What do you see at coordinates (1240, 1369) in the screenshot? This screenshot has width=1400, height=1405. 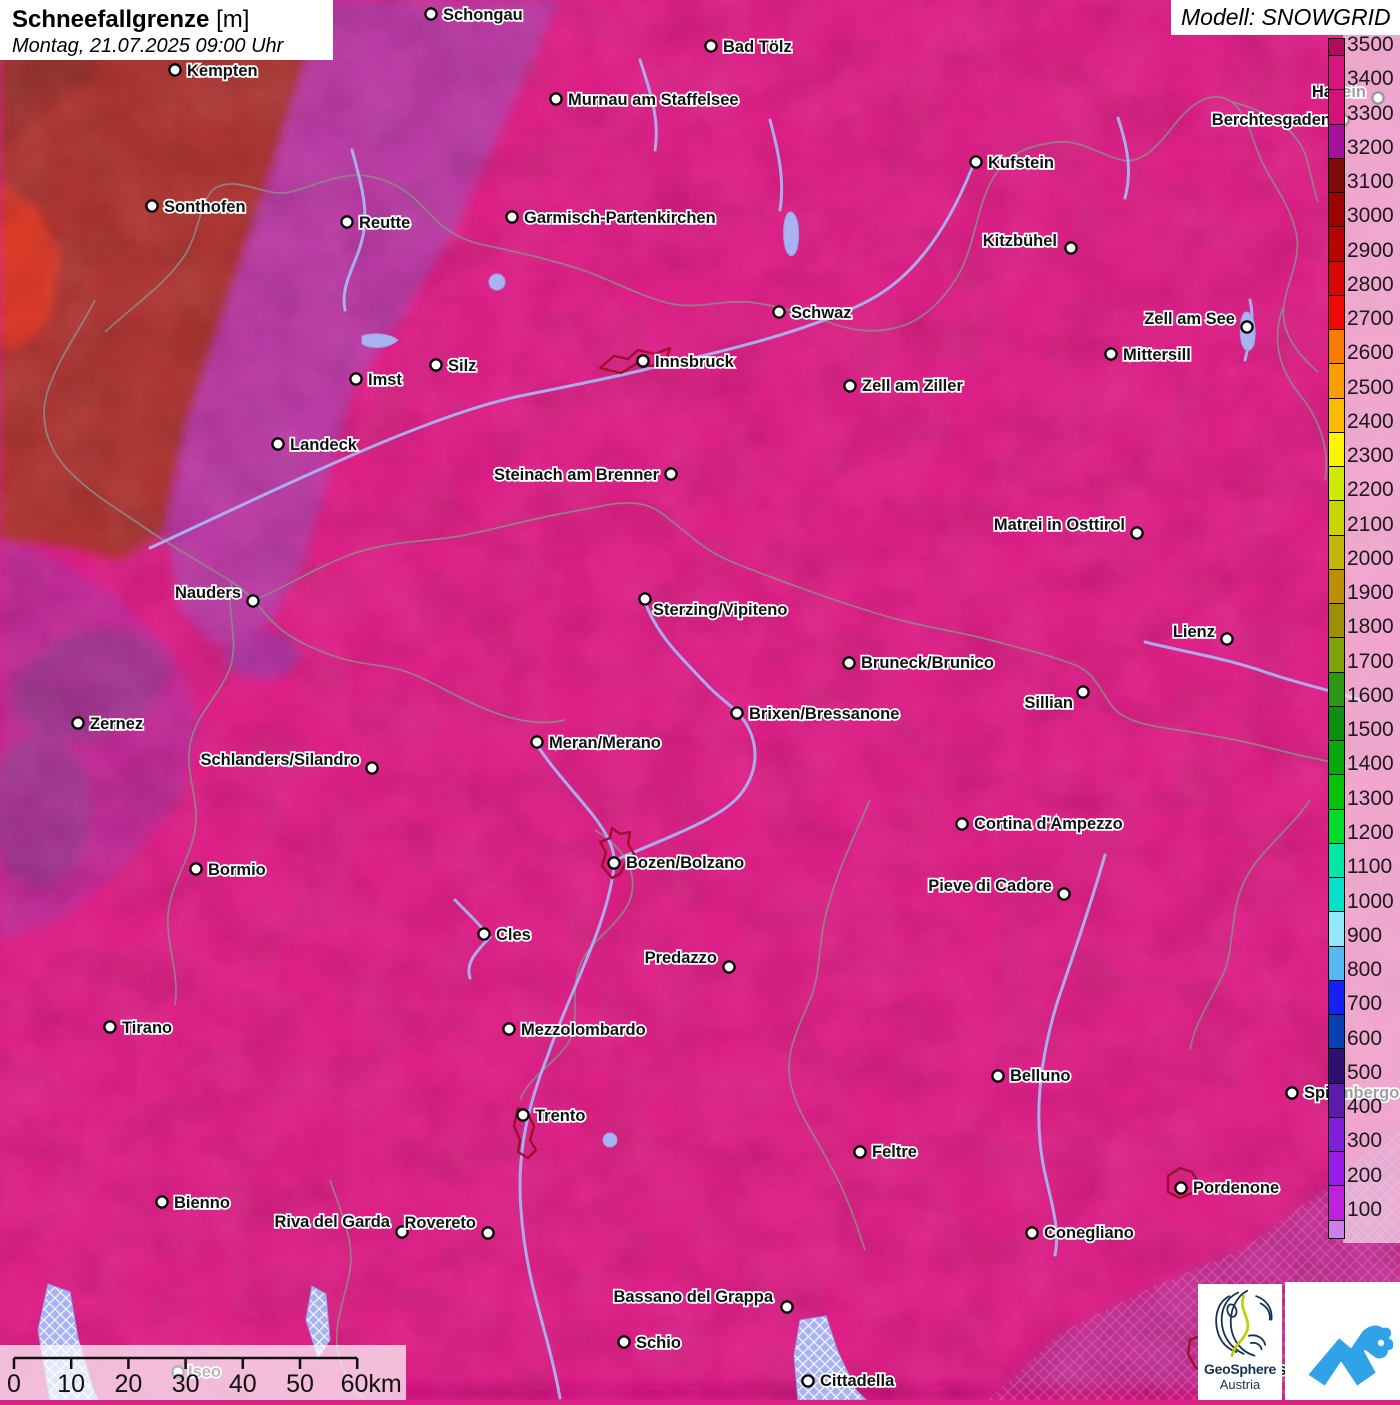 I see `geosphere-logo-name: GeoSphere` at bounding box center [1240, 1369].